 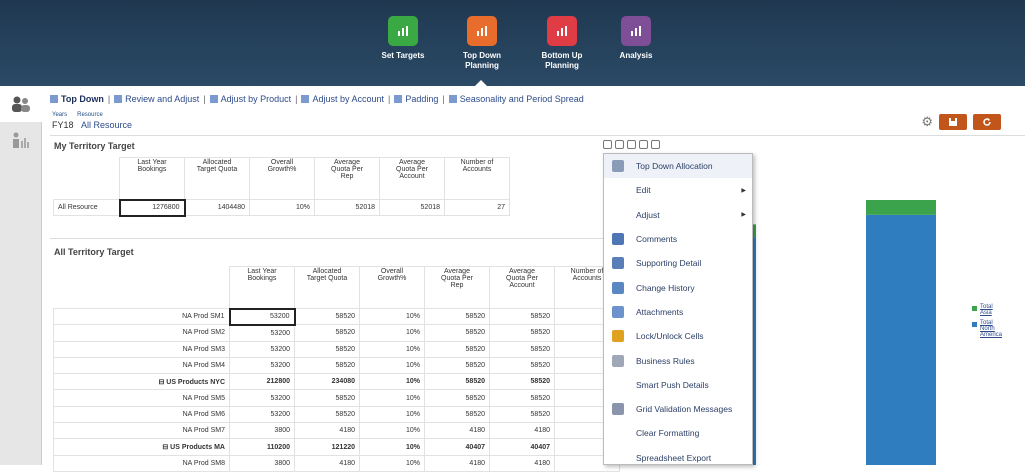 What do you see at coordinates (607, 144) in the screenshot?
I see `settings-icon` at bounding box center [607, 144].